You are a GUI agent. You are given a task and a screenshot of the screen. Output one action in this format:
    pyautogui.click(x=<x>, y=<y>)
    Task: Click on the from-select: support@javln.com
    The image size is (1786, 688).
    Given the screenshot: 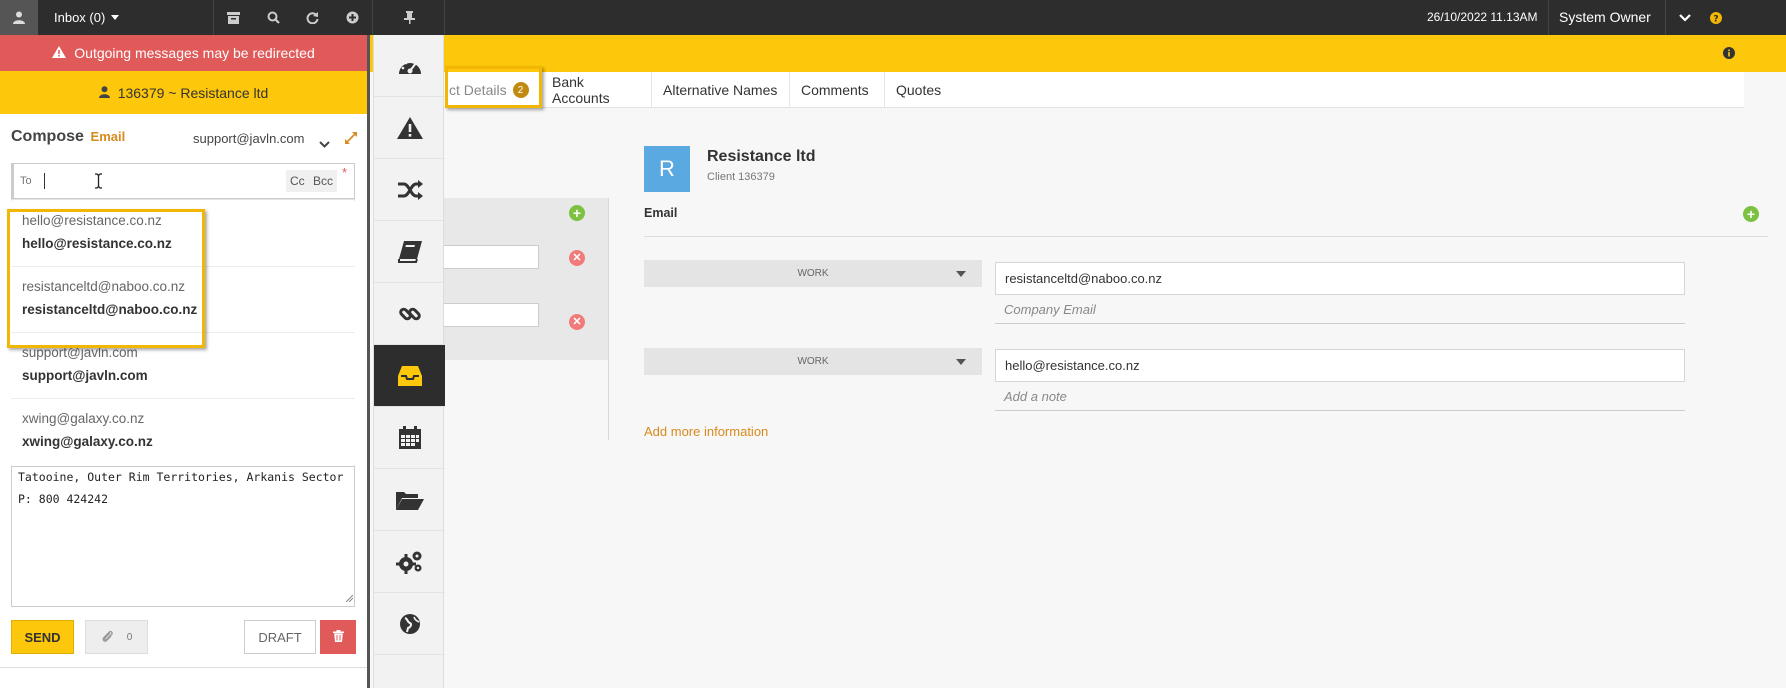 What is the action you would take?
    pyautogui.click(x=248, y=138)
    